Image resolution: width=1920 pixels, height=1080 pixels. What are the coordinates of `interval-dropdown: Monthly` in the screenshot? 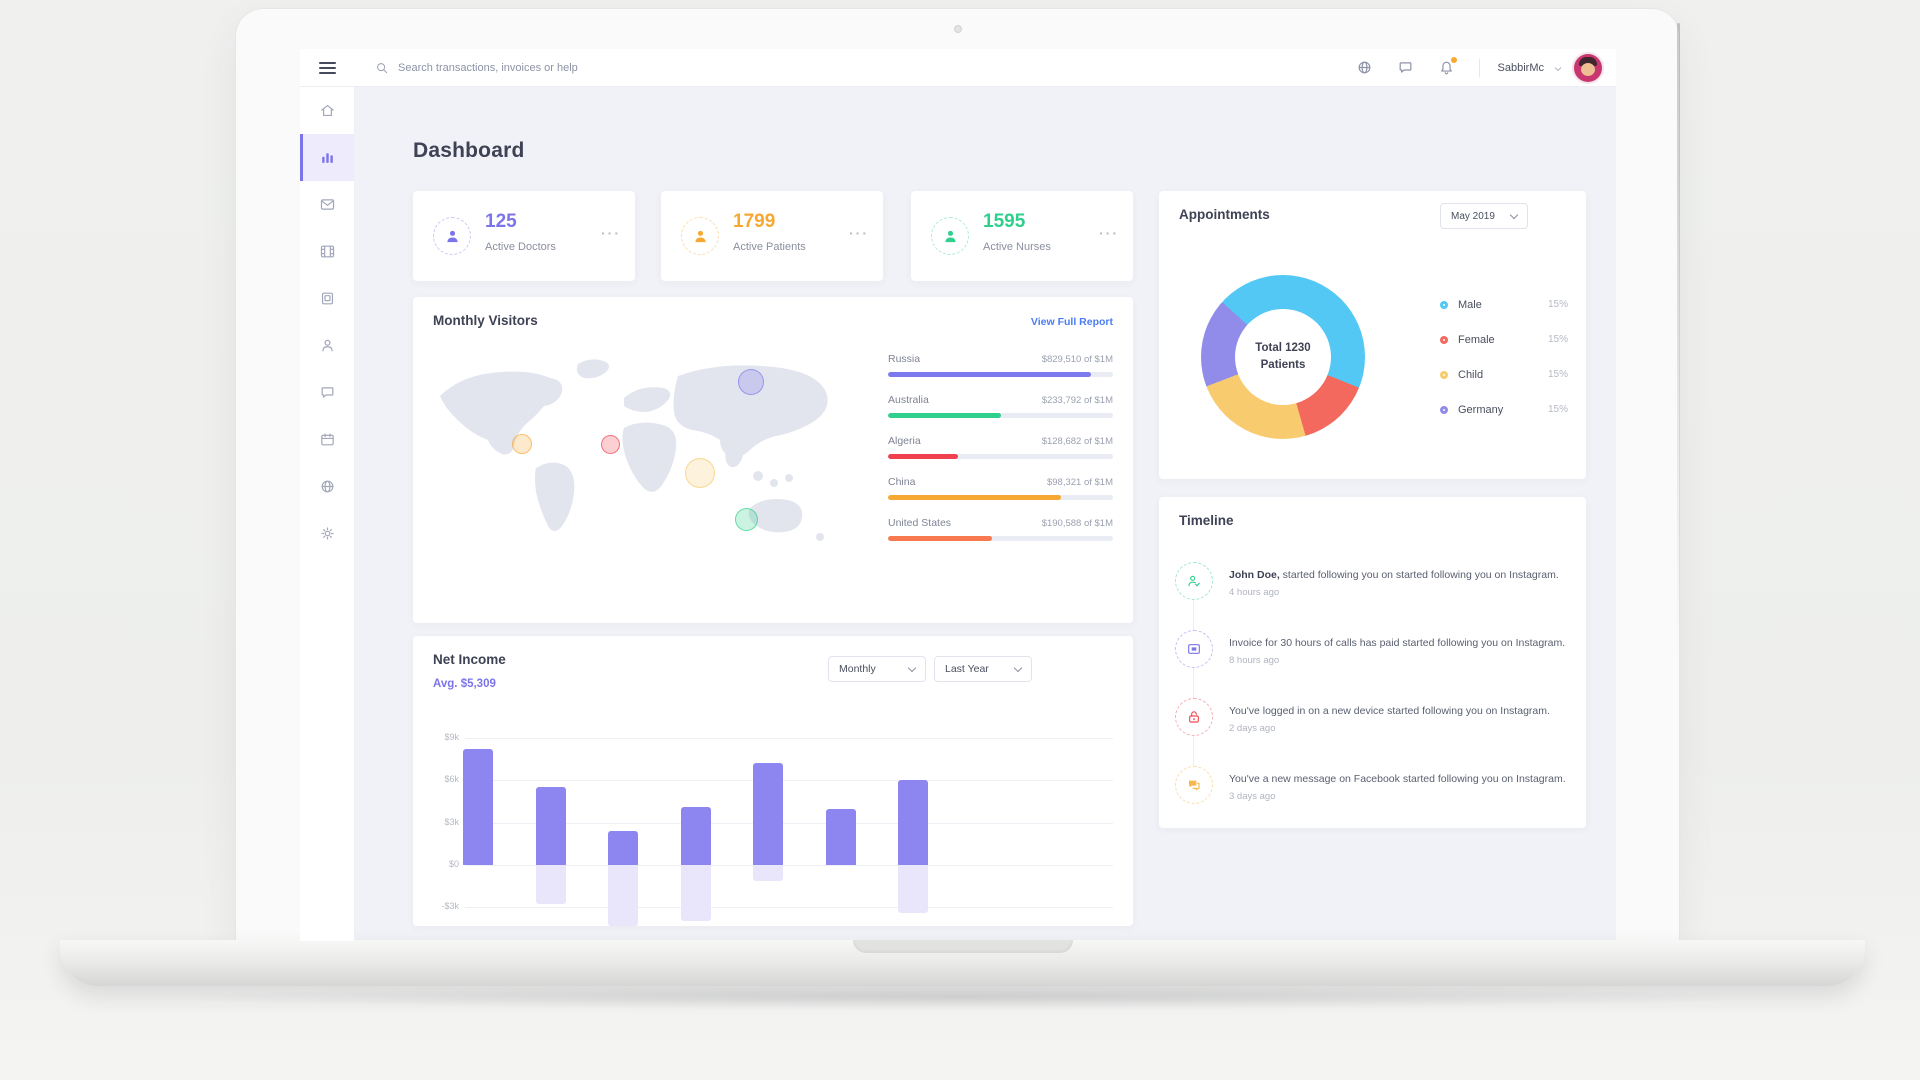 It's located at (877, 669).